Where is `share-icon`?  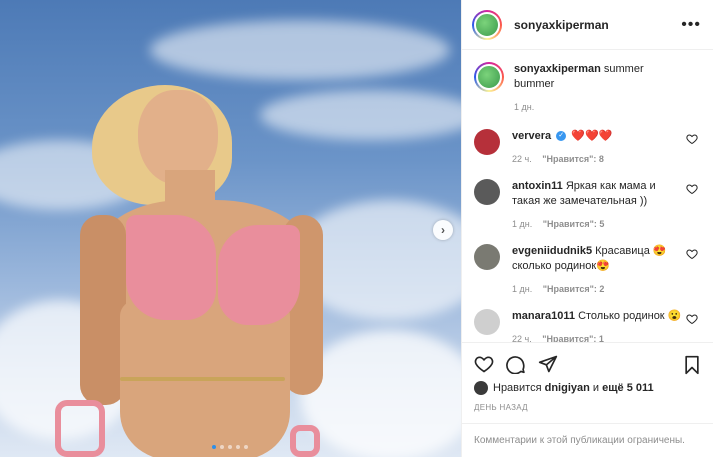 share-icon is located at coordinates (548, 364).